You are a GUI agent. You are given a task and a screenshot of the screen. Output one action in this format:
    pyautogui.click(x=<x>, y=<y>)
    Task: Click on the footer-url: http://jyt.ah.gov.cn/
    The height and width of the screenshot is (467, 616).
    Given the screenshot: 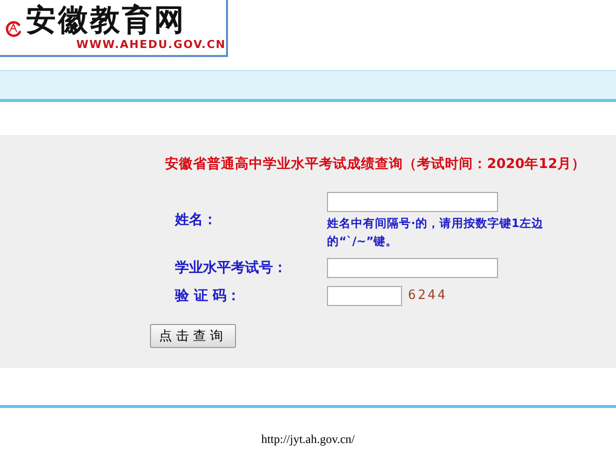 What is the action you would take?
    pyautogui.click(x=308, y=439)
    